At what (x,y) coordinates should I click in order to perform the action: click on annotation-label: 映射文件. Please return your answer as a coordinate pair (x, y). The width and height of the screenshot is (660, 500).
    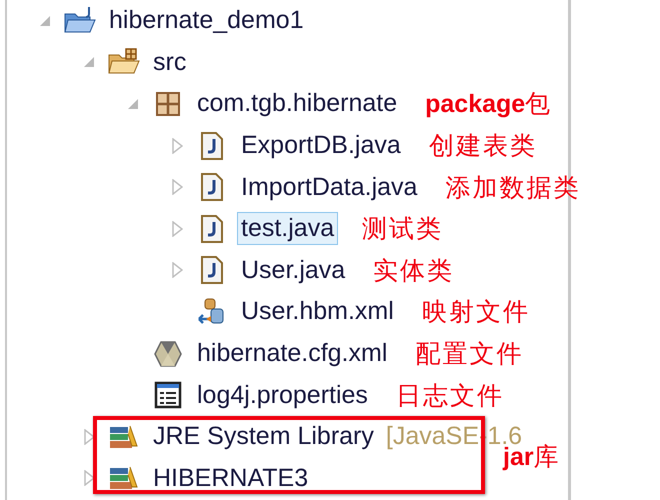
    Looking at the image, I should click on (476, 312).